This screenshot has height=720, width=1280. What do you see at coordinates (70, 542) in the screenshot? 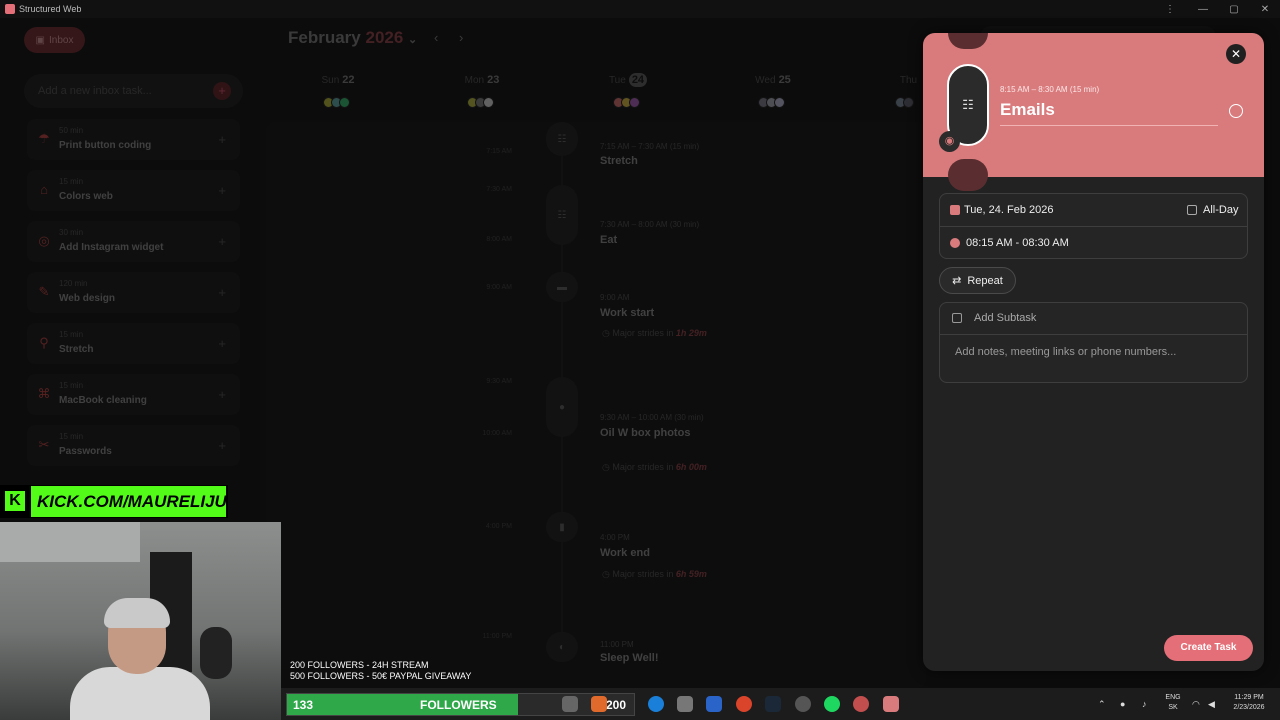
I see `webcam-wall` at bounding box center [70, 542].